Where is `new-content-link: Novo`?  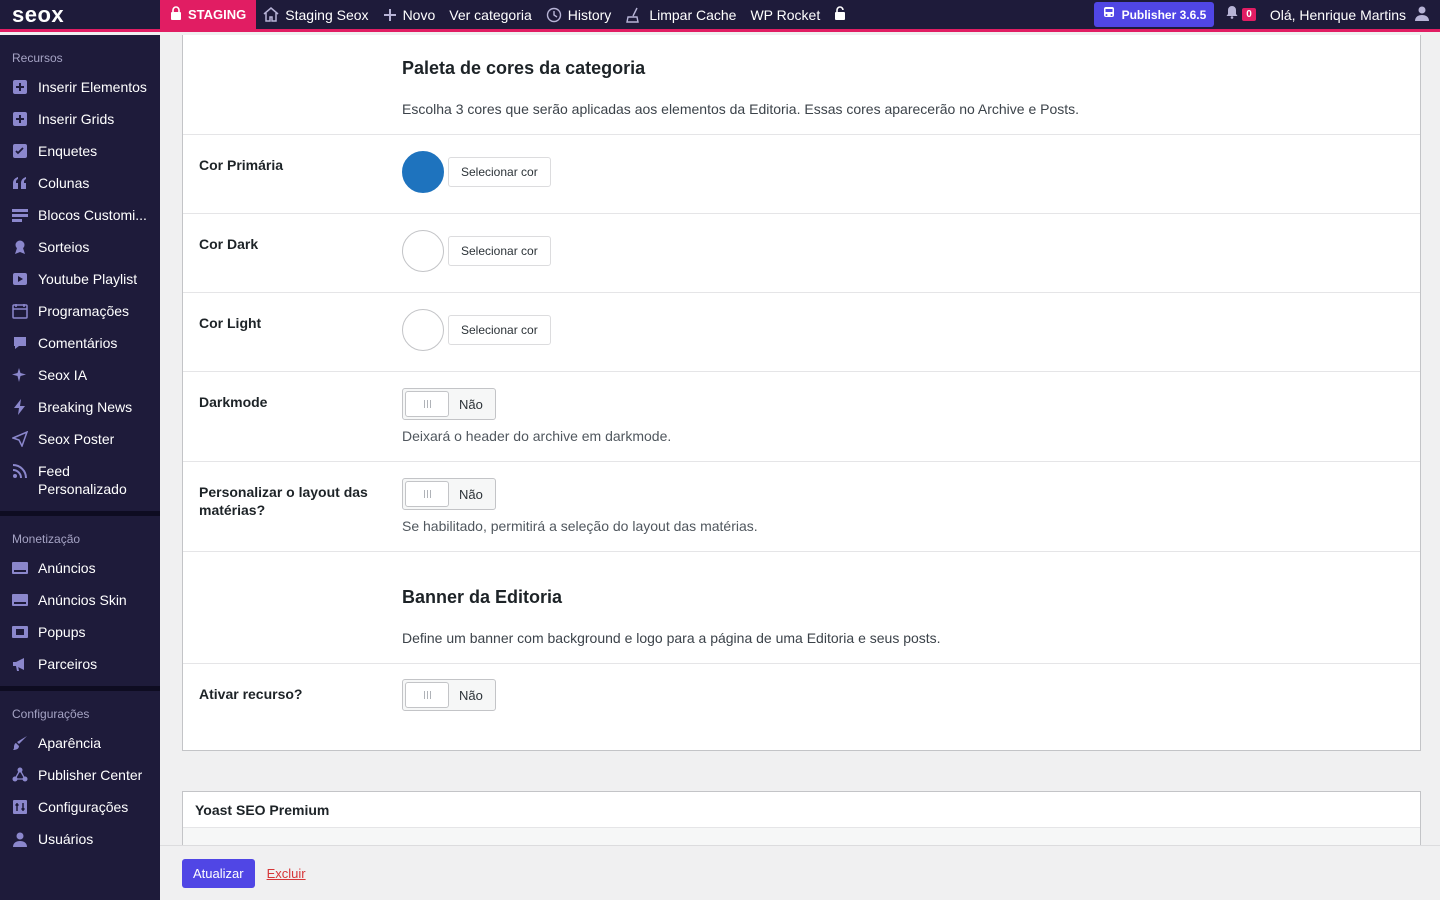
new-content-link: Novo is located at coordinates (409, 15).